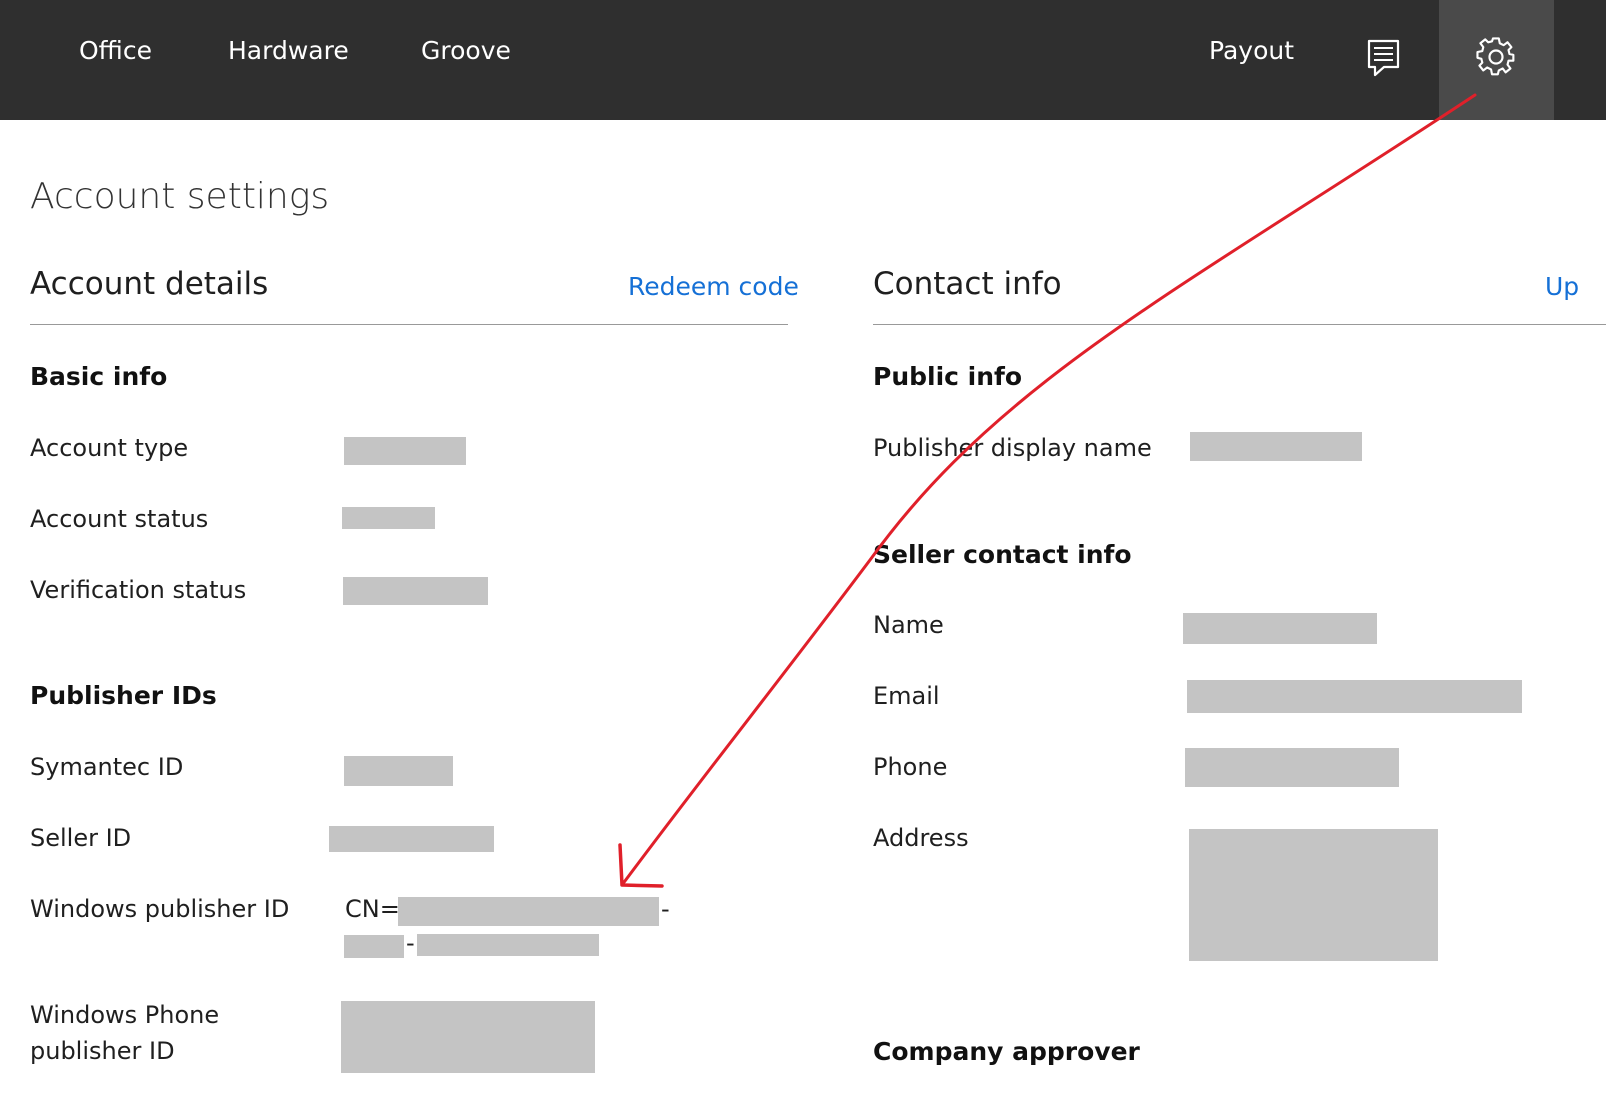 The height and width of the screenshot is (1118, 1606). I want to click on nav-office: Office, so click(115, 50).